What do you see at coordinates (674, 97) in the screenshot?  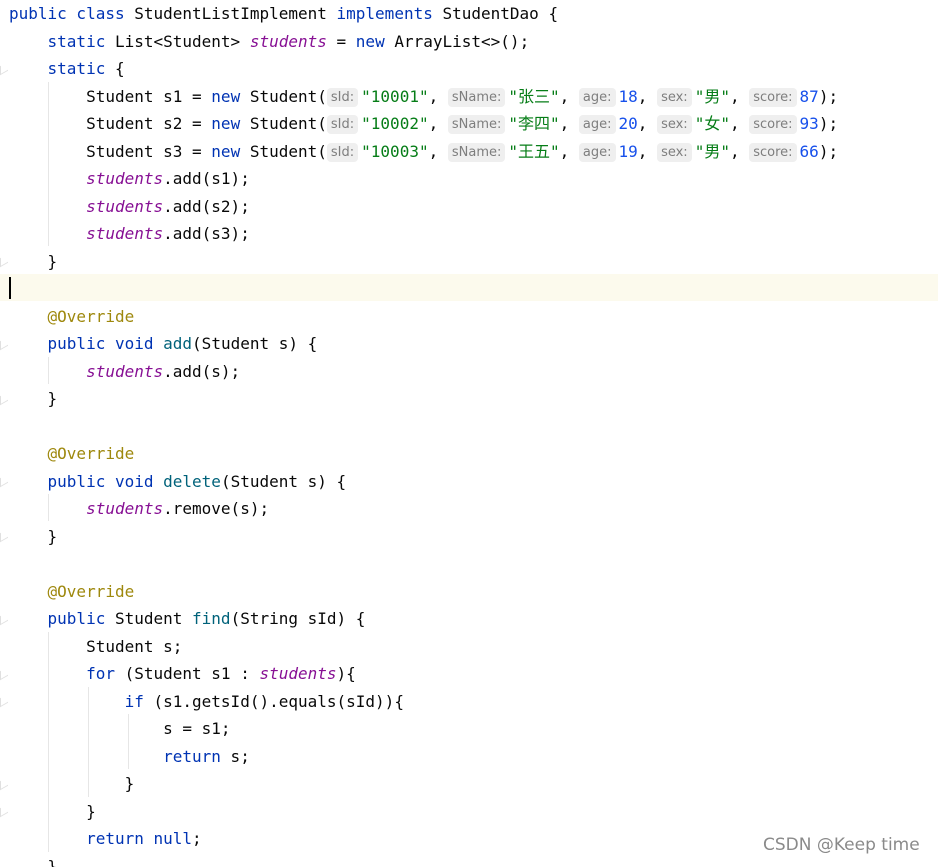 I see `parameter-hint: sex:` at bounding box center [674, 97].